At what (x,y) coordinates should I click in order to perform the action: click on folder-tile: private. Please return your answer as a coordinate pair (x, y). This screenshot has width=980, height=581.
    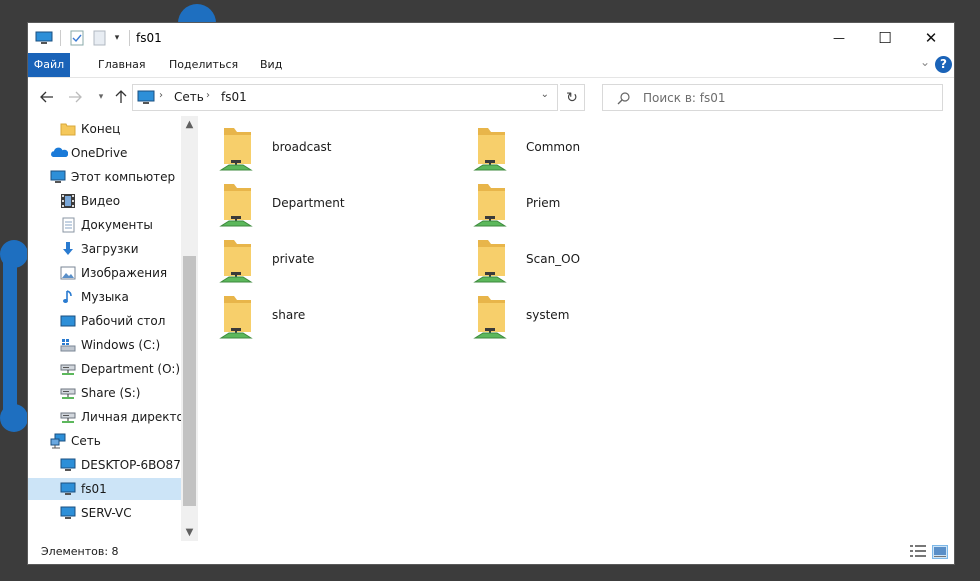
    Looking at the image, I should click on (329, 258).